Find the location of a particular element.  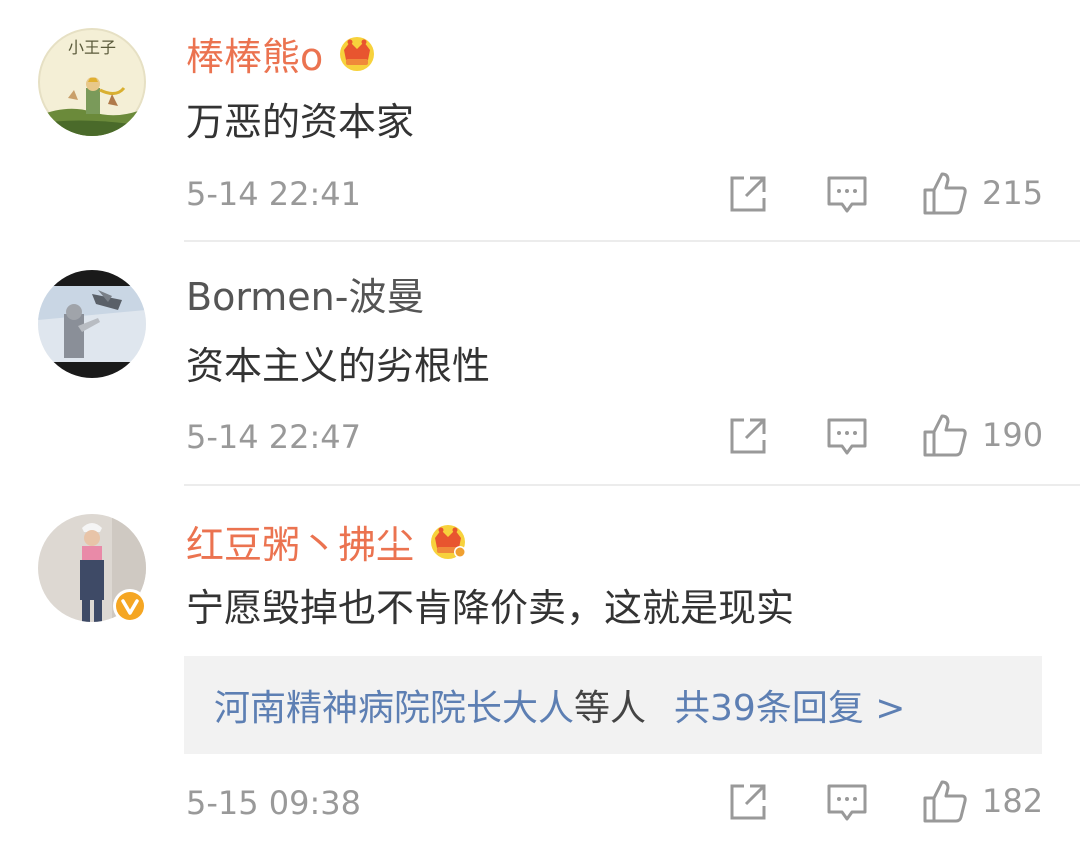

comment-text: 资本主义的劣根性 is located at coordinates (338, 366).